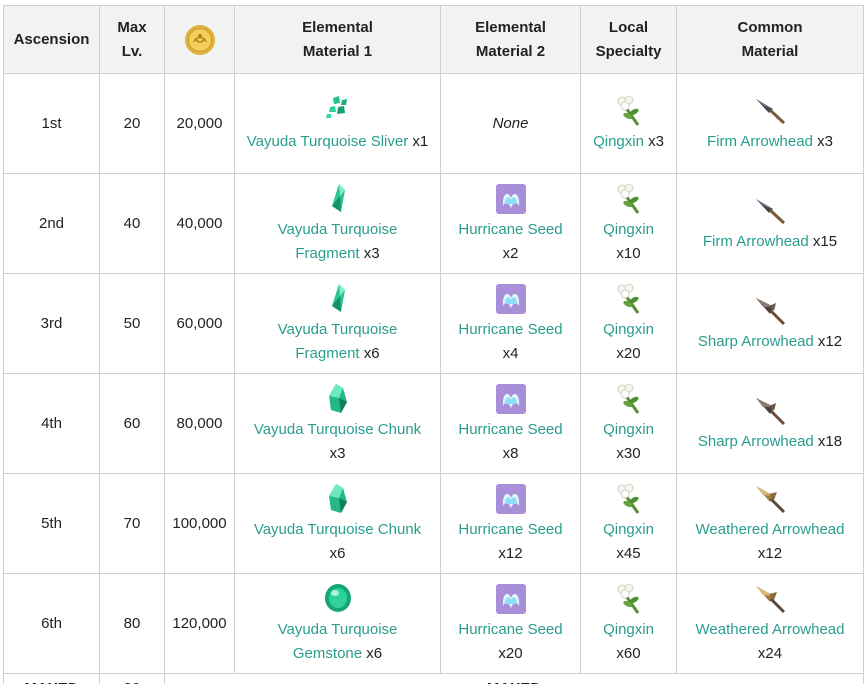 The height and width of the screenshot is (684, 866). I want to click on common-material-cell: Sharp Arrowhead x12, so click(770, 323).